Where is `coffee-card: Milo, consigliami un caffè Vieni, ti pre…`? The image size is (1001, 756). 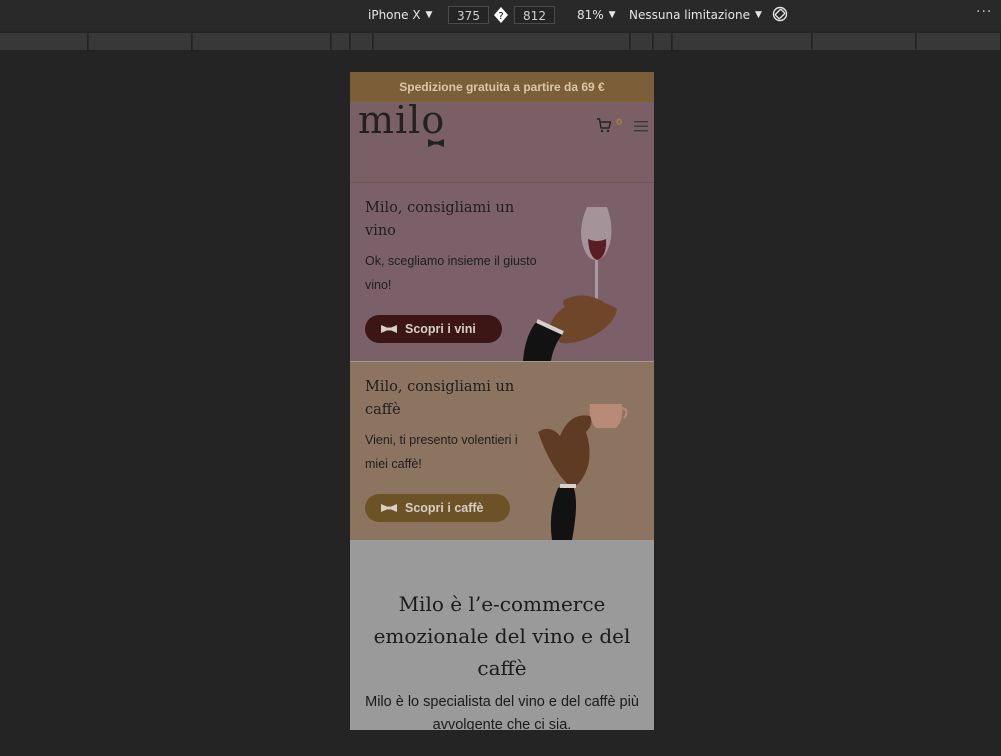
coffee-card: Milo, consigliami un caffè Vieni, ti pre… is located at coordinates (502, 451).